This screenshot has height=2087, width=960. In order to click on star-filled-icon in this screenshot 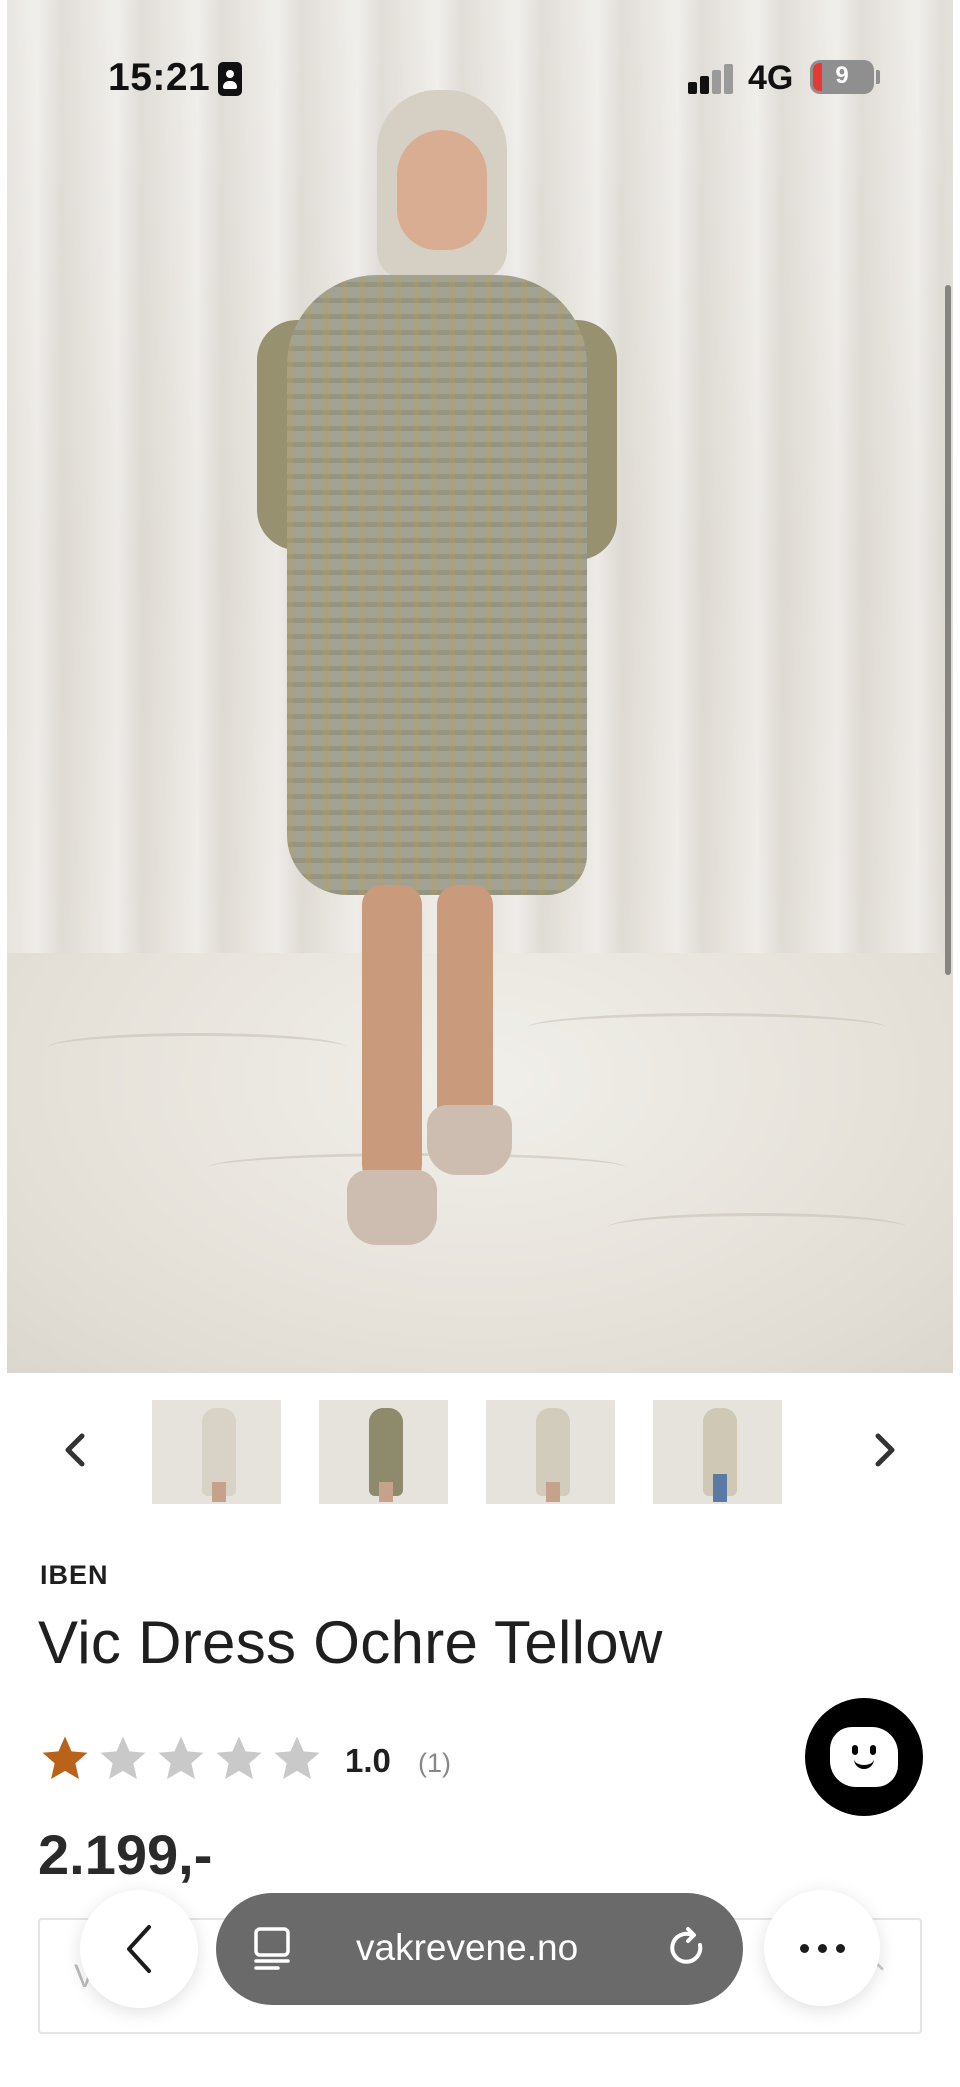, I will do `click(65, 1758)`.